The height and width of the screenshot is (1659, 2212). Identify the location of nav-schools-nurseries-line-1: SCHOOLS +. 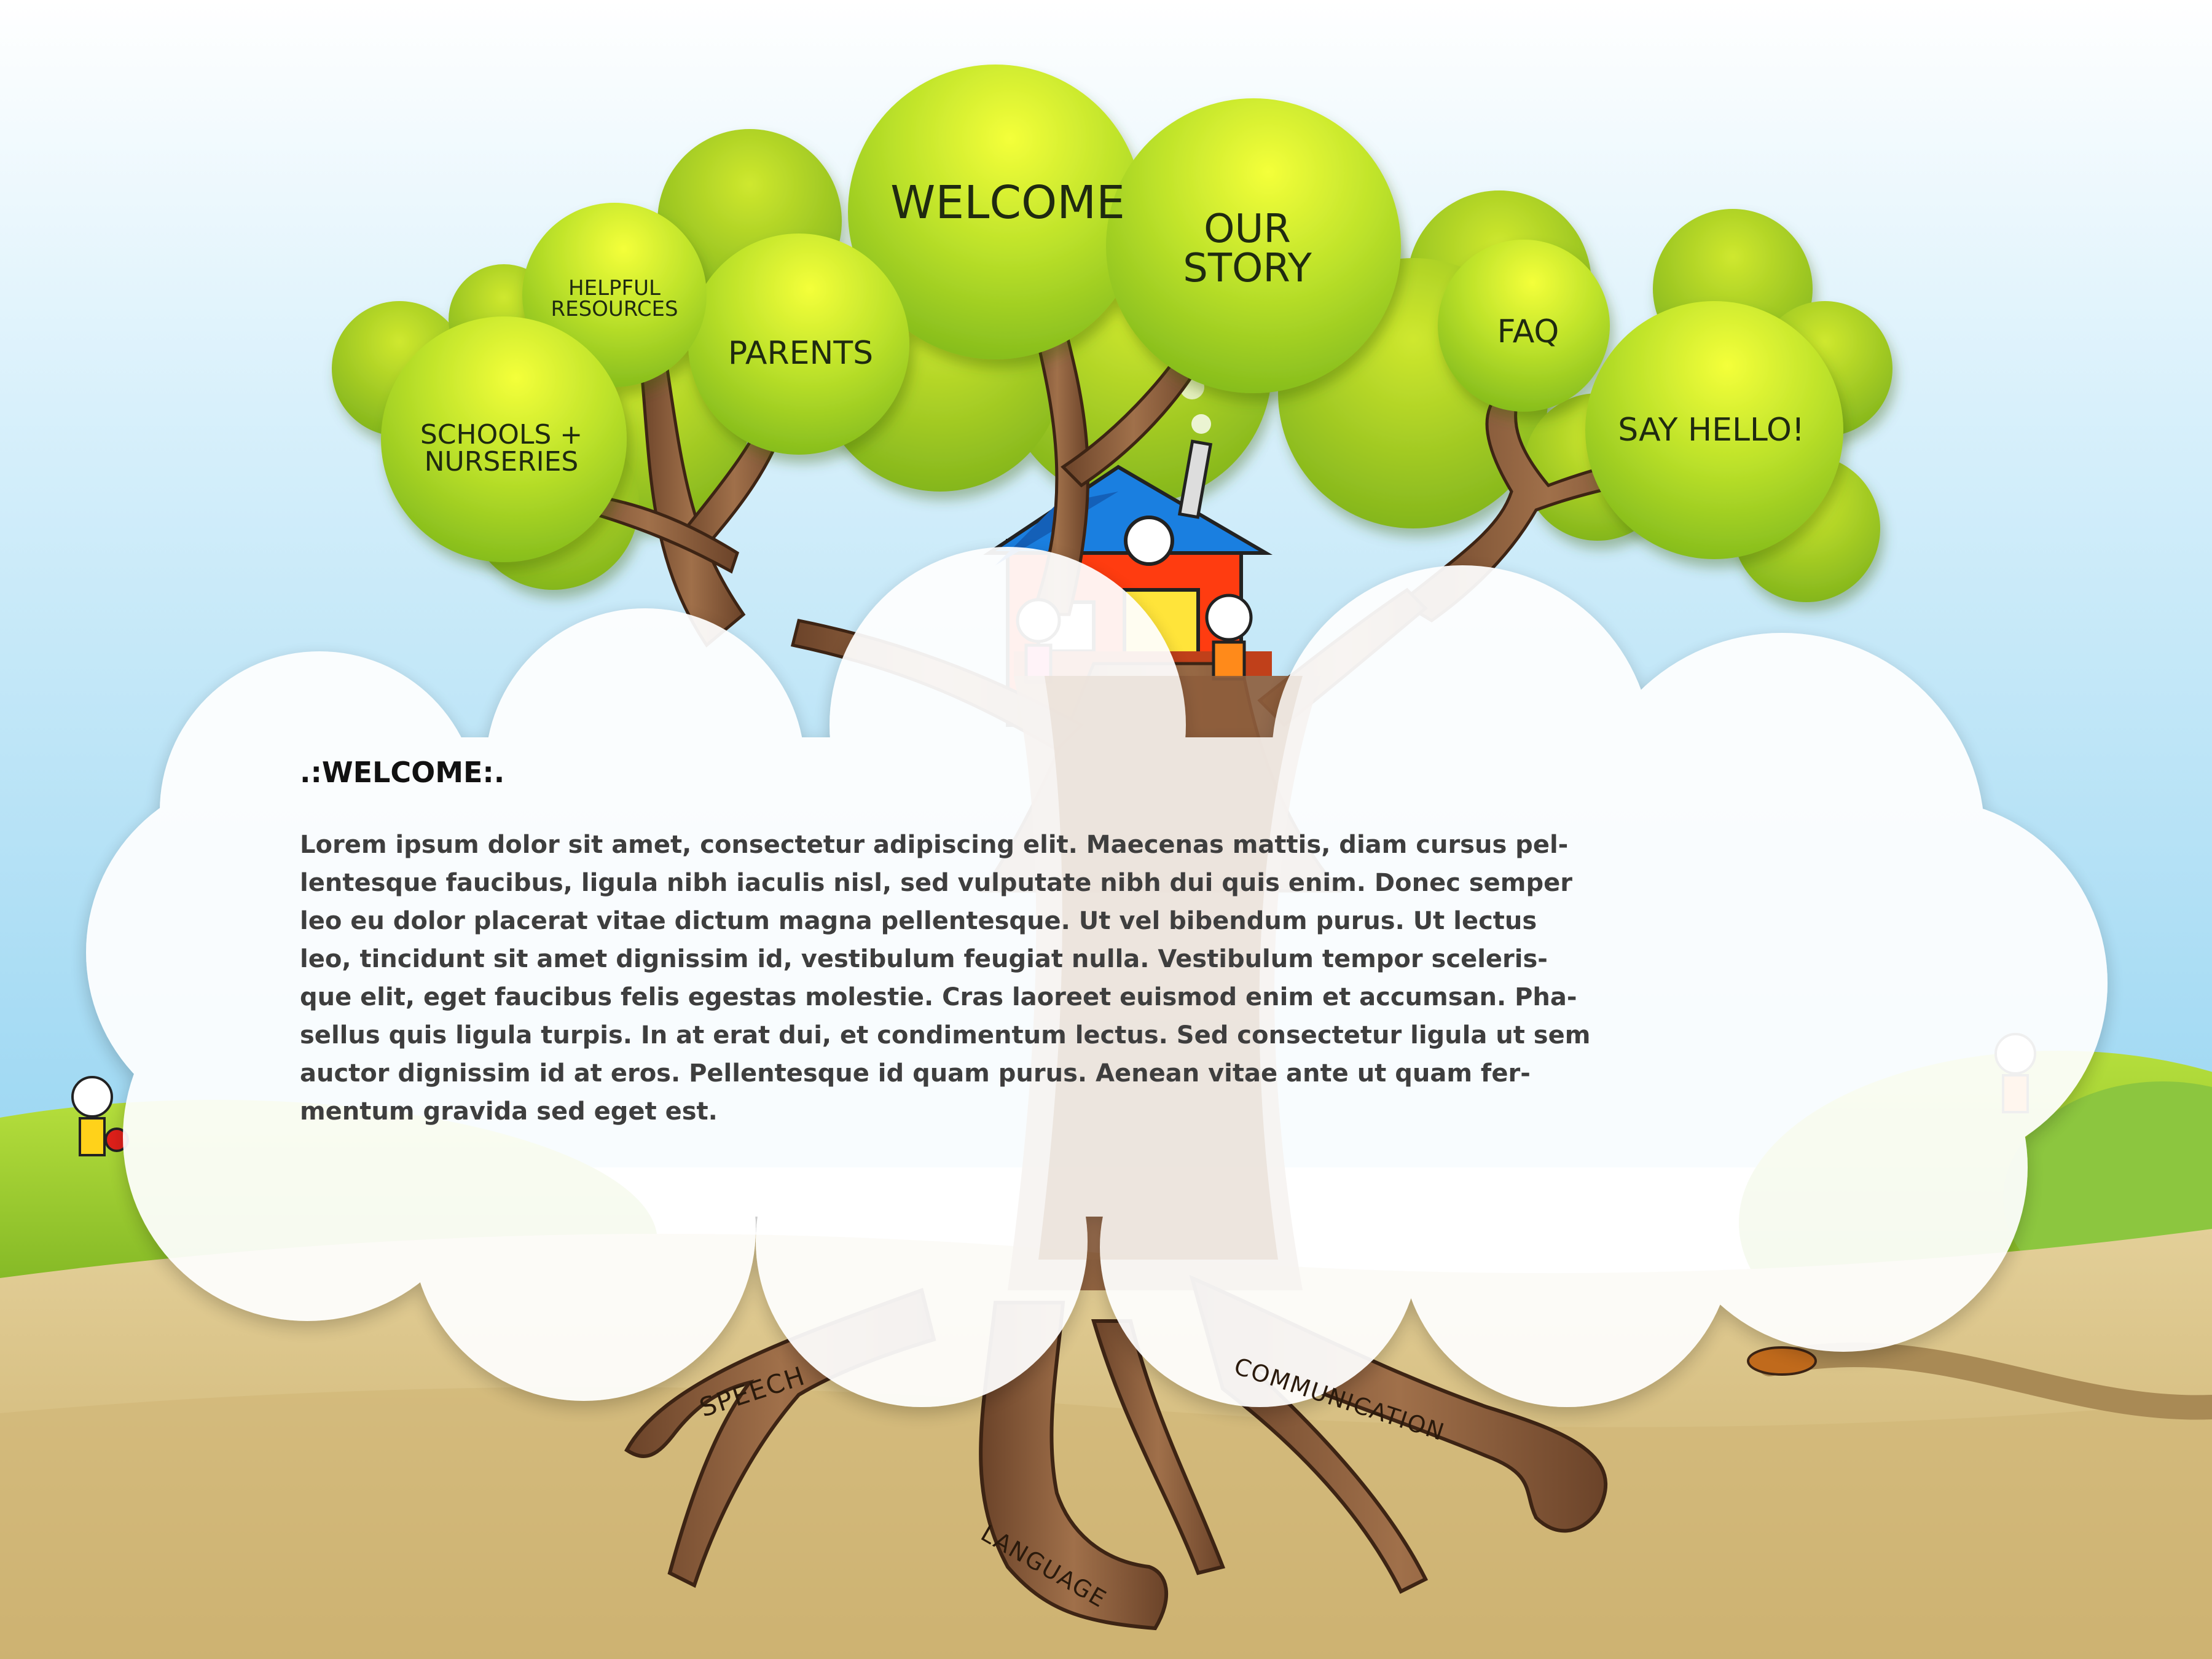
(501, 434).